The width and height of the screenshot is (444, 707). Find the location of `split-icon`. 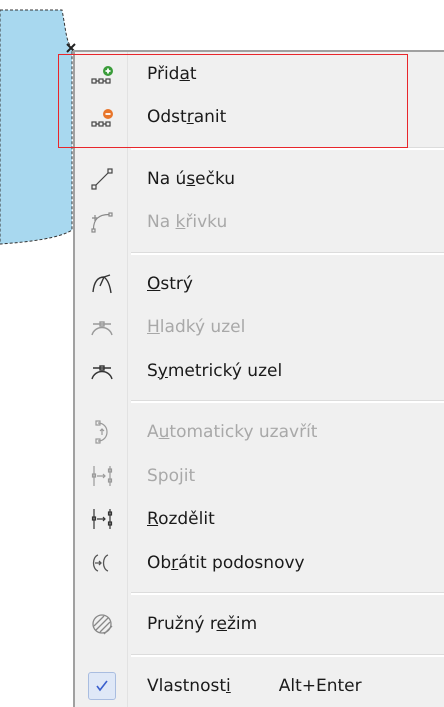

split-icon is located at coordinates (102, 519).